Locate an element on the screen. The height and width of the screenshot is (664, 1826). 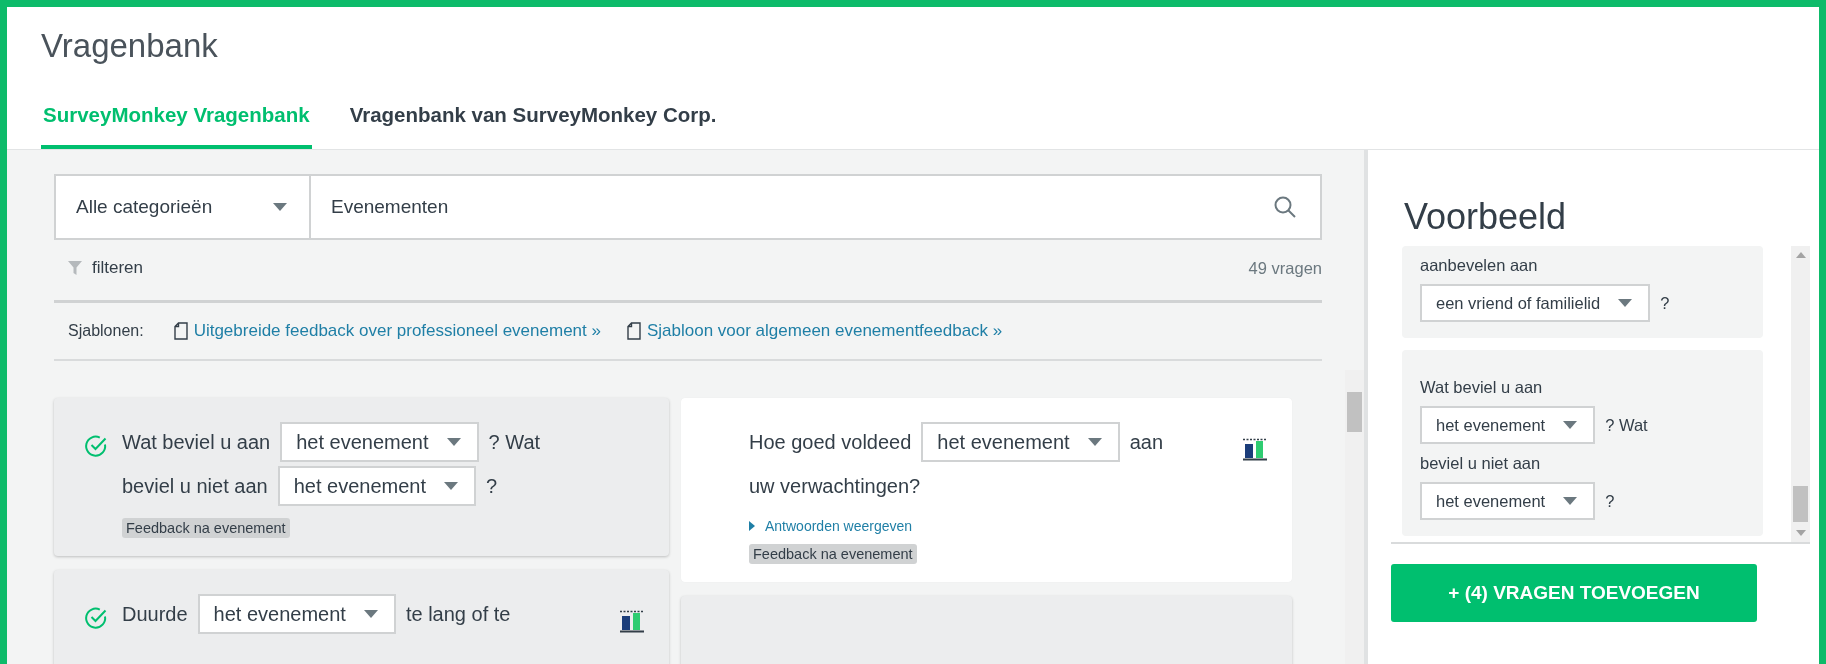
tab: Vragenbank van SurveyMonkey Corp. is located at coordinates (533, 126).